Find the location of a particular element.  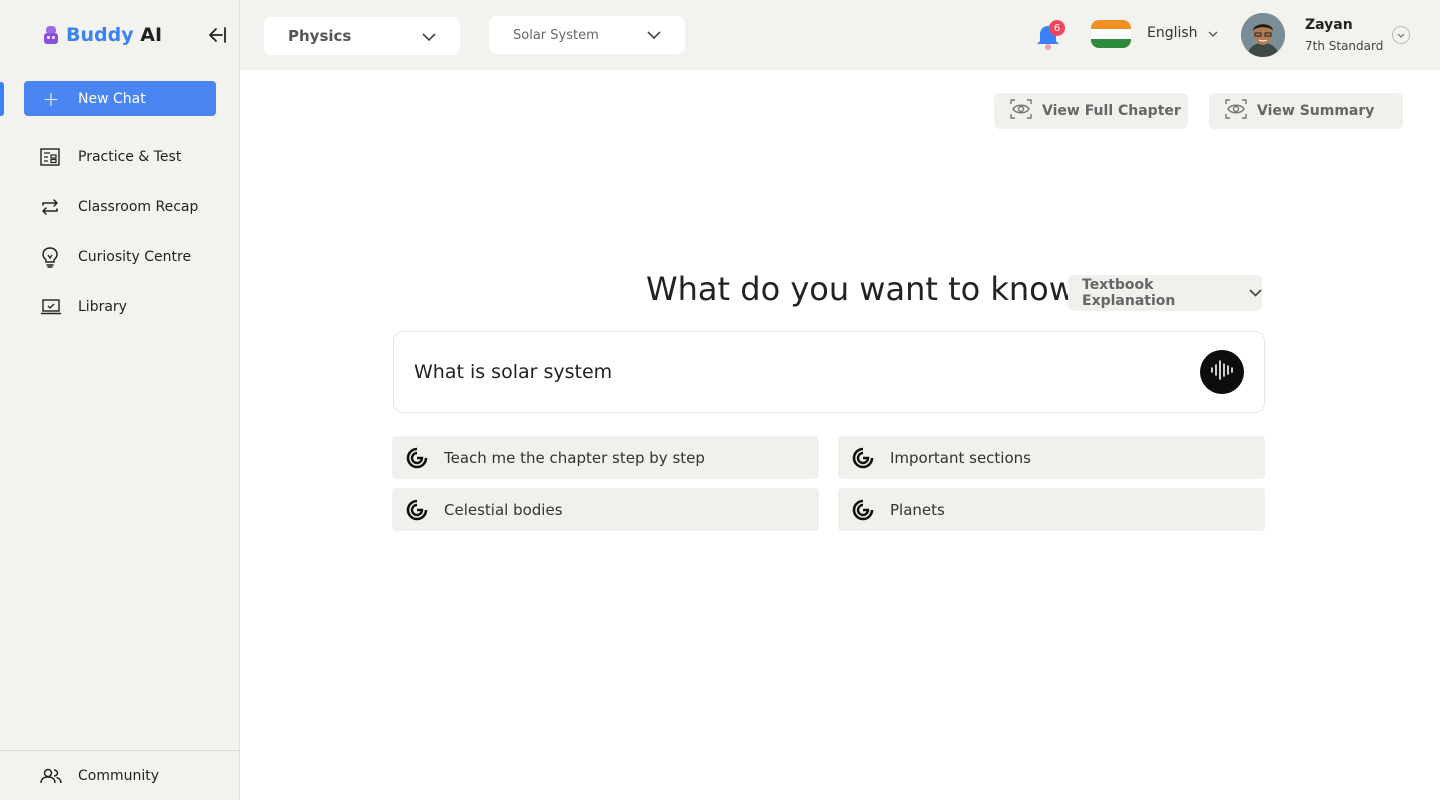

view-summary-label: View Summary is located at coordinates (1316, 111).